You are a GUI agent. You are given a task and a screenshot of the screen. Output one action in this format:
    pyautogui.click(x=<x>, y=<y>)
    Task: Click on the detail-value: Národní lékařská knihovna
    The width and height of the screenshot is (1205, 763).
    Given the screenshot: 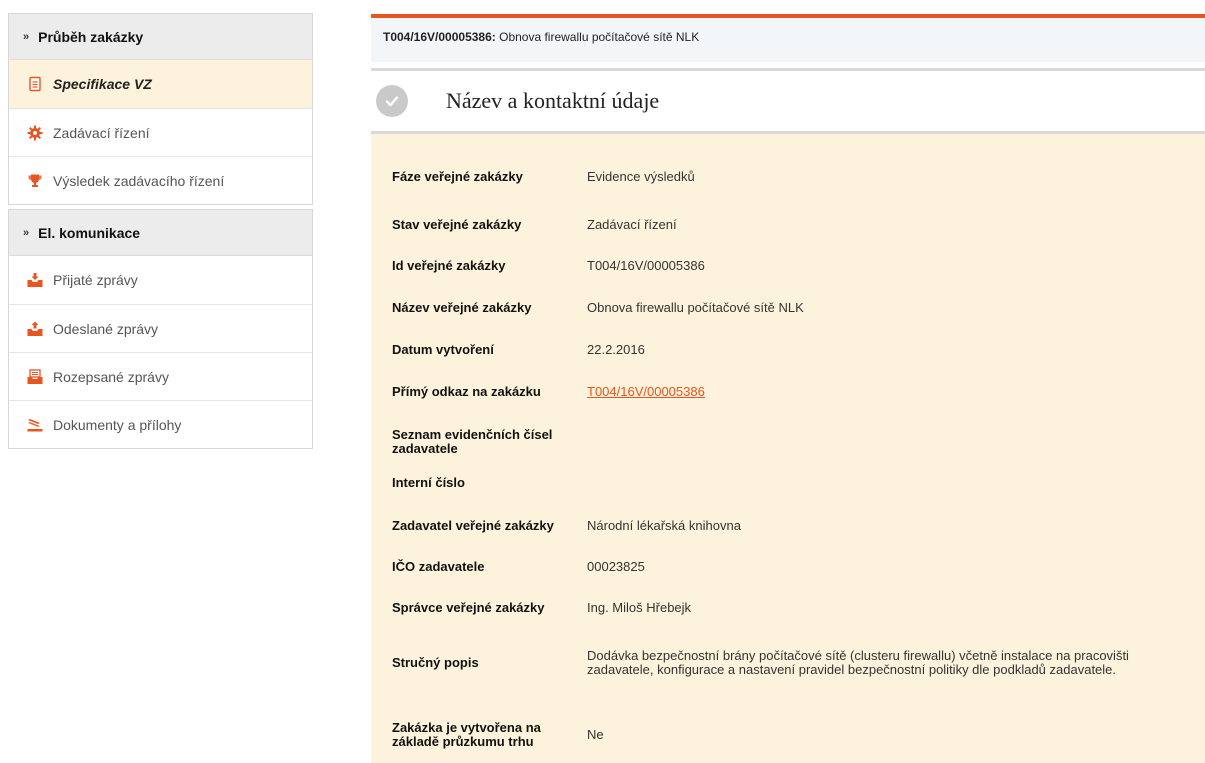 What is the action you would take?
    pyautogui.click(x=664, y=525)
    